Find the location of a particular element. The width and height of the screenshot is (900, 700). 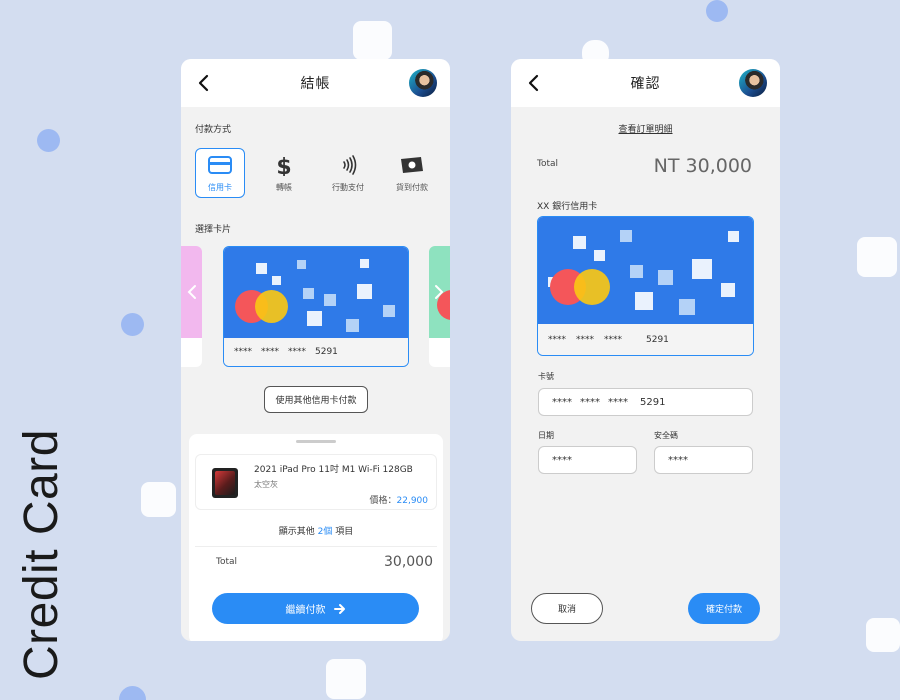

payment-option-label: 信用卡 is located at coordinates (220, 187).